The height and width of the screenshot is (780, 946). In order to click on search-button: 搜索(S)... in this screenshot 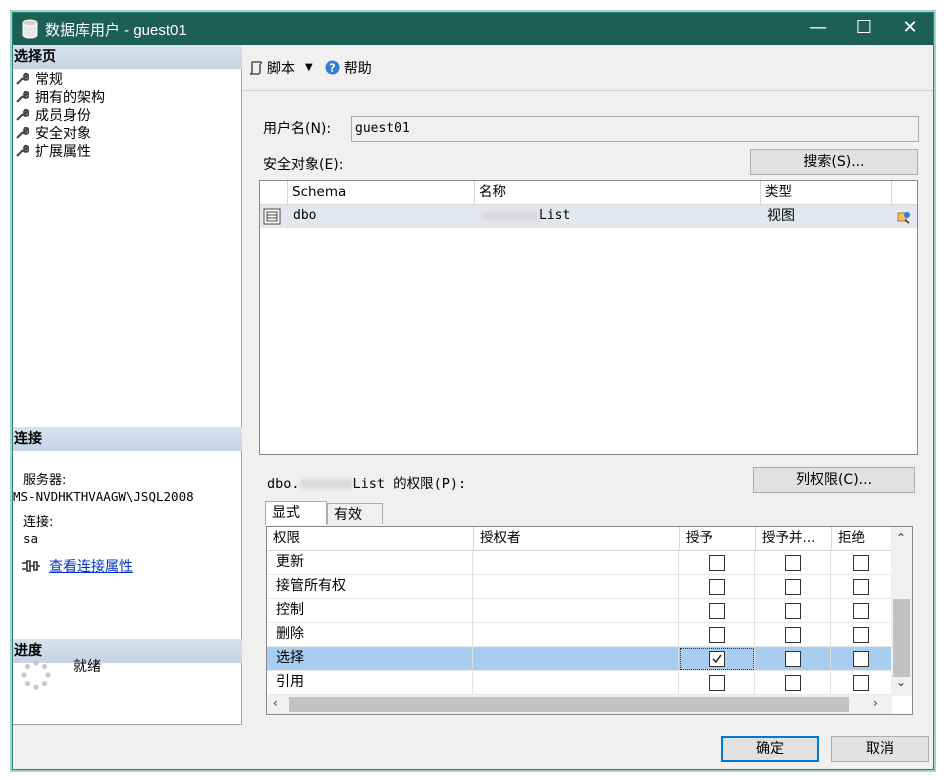, I will do `click(834, 162)`.